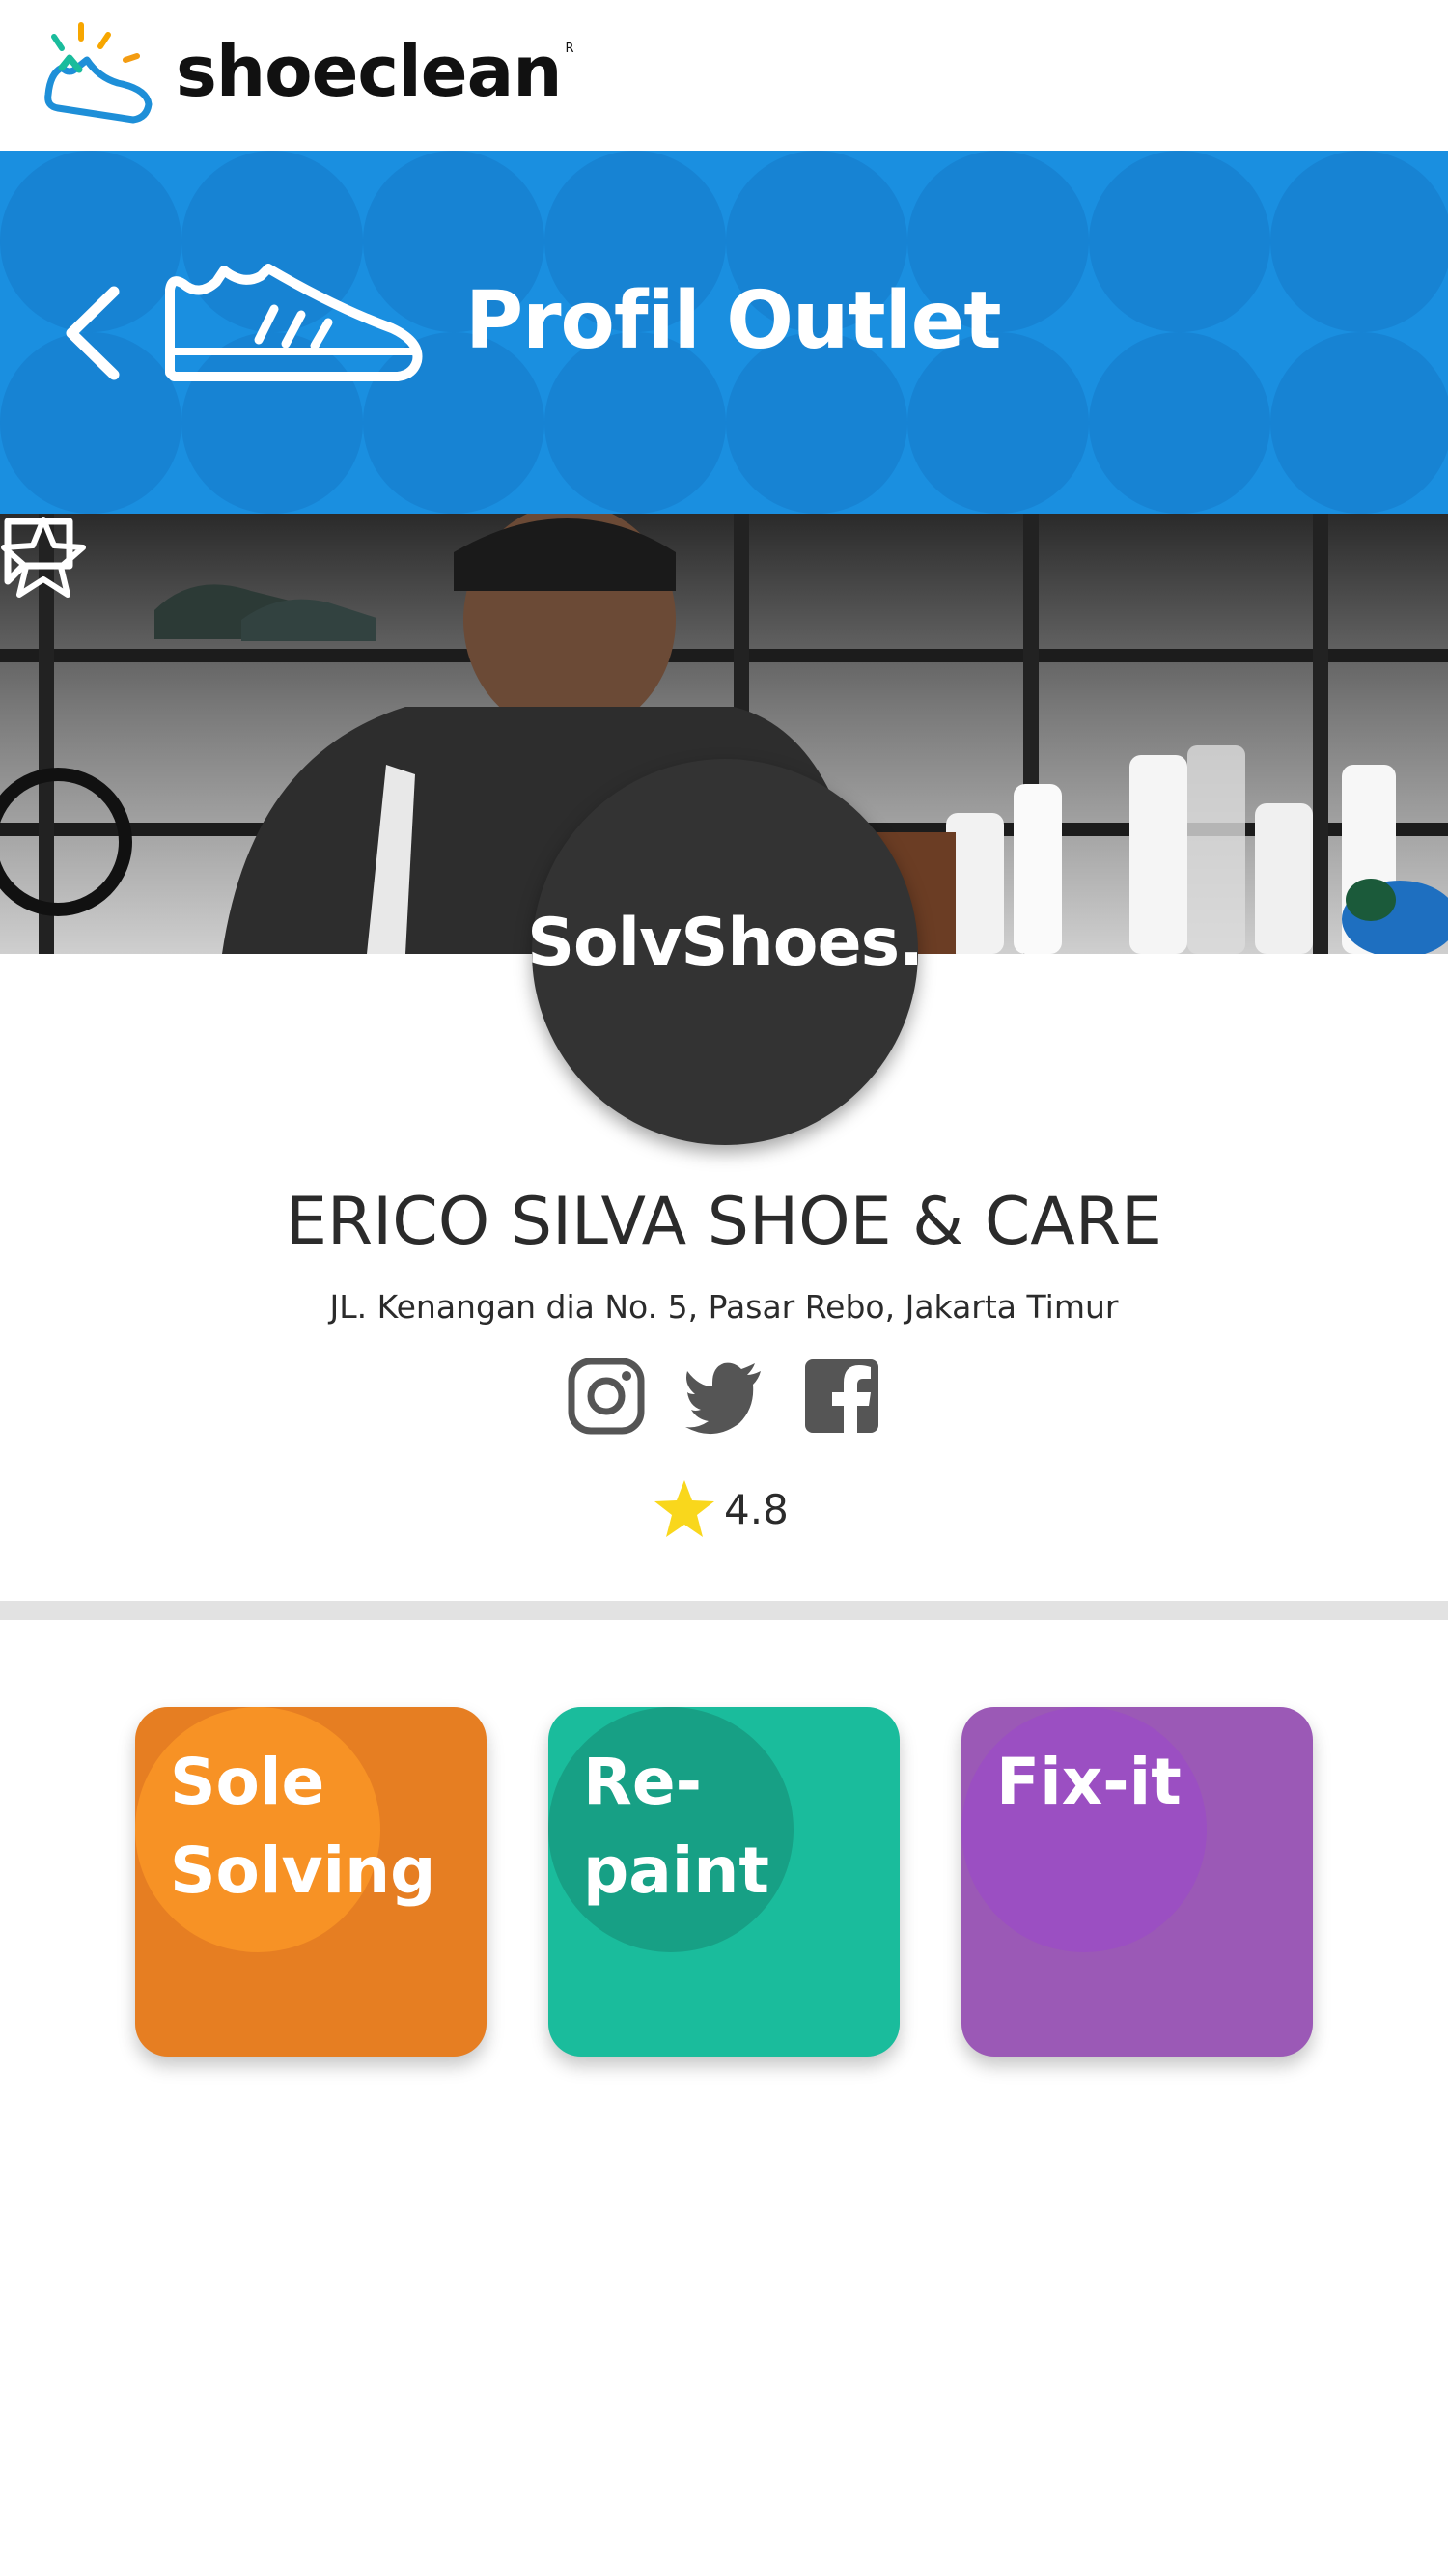 The height and width of the screenshot is (2576, 1448). Describe the element at coordinates (734, 321) in the screenshot. I see `page-title: Profil Outlet` at that location.